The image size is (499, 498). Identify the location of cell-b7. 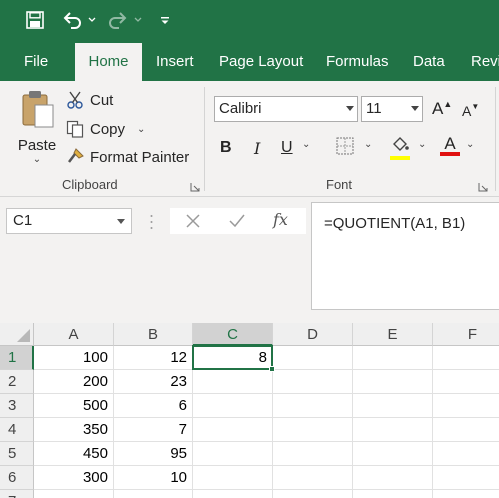
(153, 494).